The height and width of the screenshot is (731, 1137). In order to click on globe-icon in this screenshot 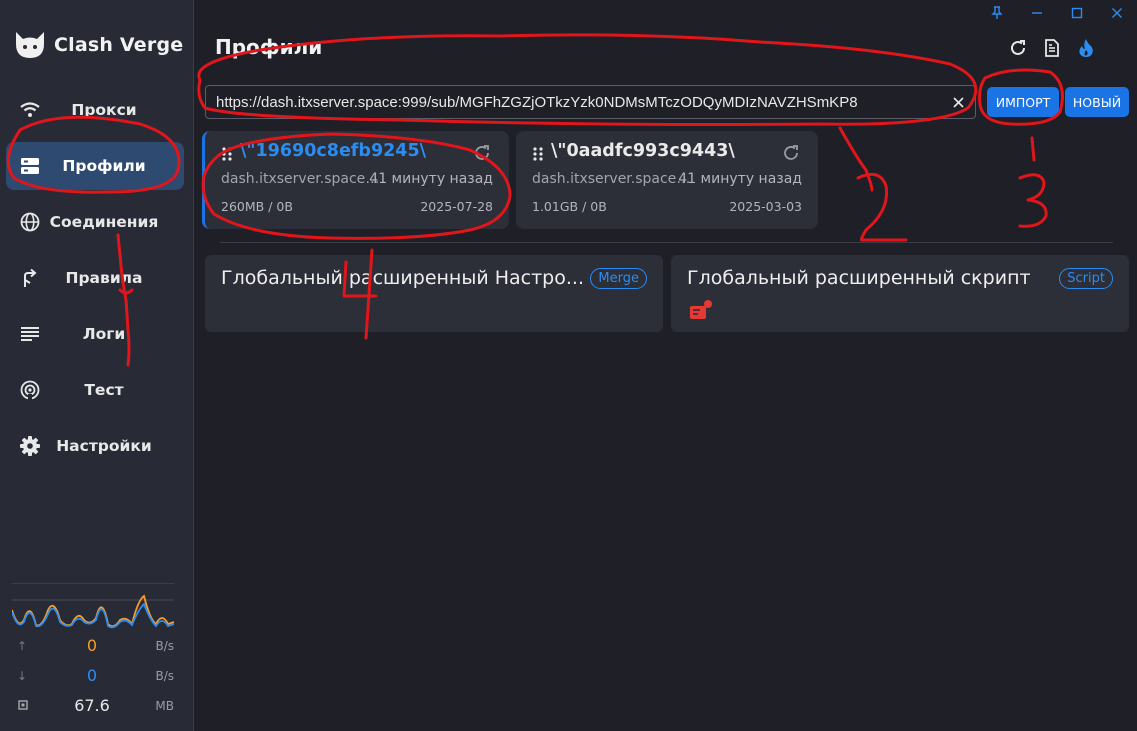, I will do `click(30, 222)`.